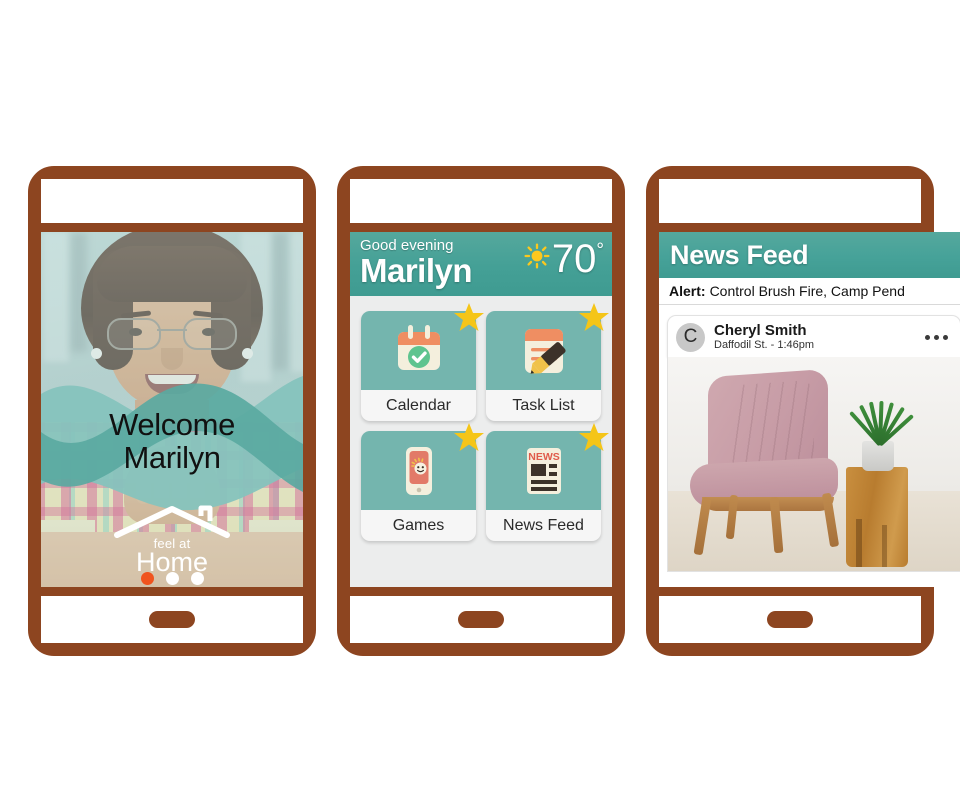 This screenshot has height=800, width=960. Describe the element at coordinates (537, 256) in the screenshot. I see `sun-icon` at that location.